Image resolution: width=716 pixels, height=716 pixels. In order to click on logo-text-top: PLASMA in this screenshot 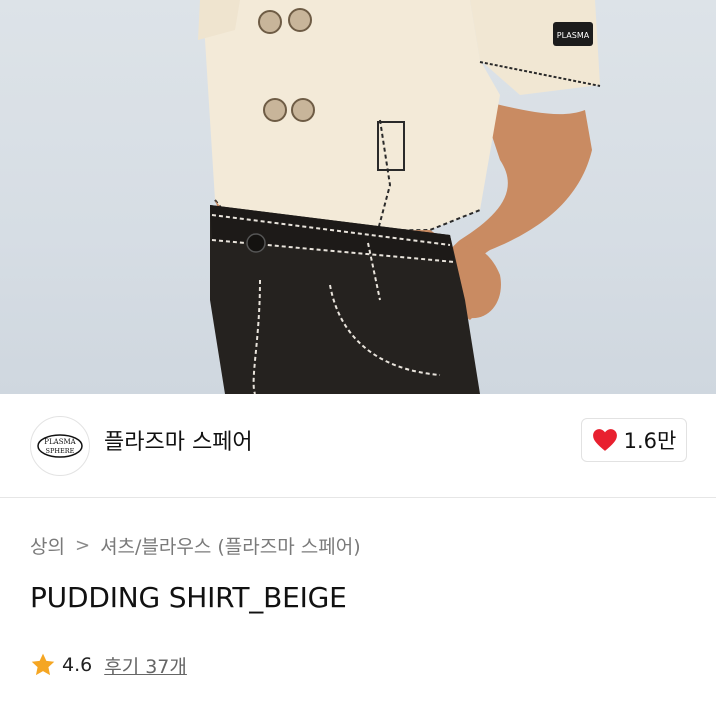, I will do `click(60, 442)`.